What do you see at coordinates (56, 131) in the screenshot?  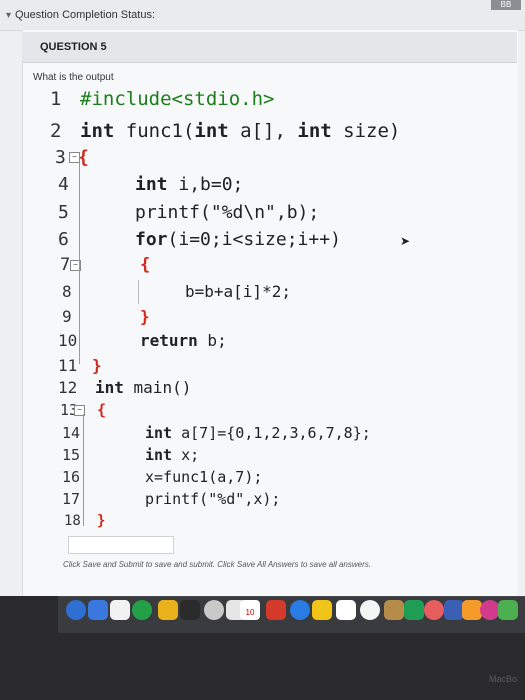 I see `line-number: 2` at bounding box center [56, 131].